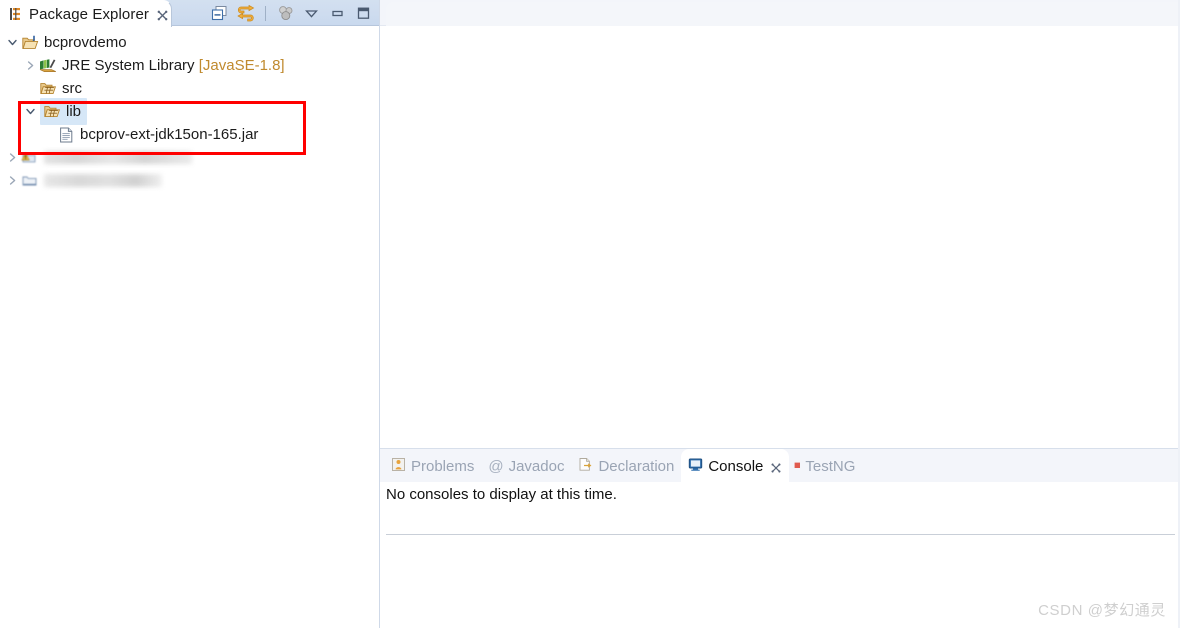  I want to click on tab-package-explorer: Package Explorer, so click(86, 13).